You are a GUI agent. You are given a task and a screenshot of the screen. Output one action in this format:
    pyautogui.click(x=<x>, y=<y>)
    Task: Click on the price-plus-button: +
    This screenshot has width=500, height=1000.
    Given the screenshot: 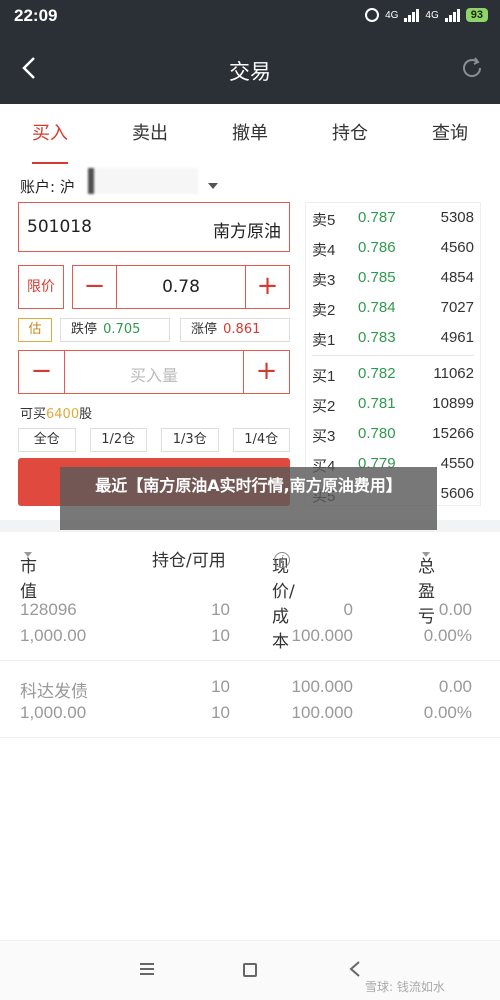 What is the action you would take?
    pyautogui.click(x=267, y=287)
    